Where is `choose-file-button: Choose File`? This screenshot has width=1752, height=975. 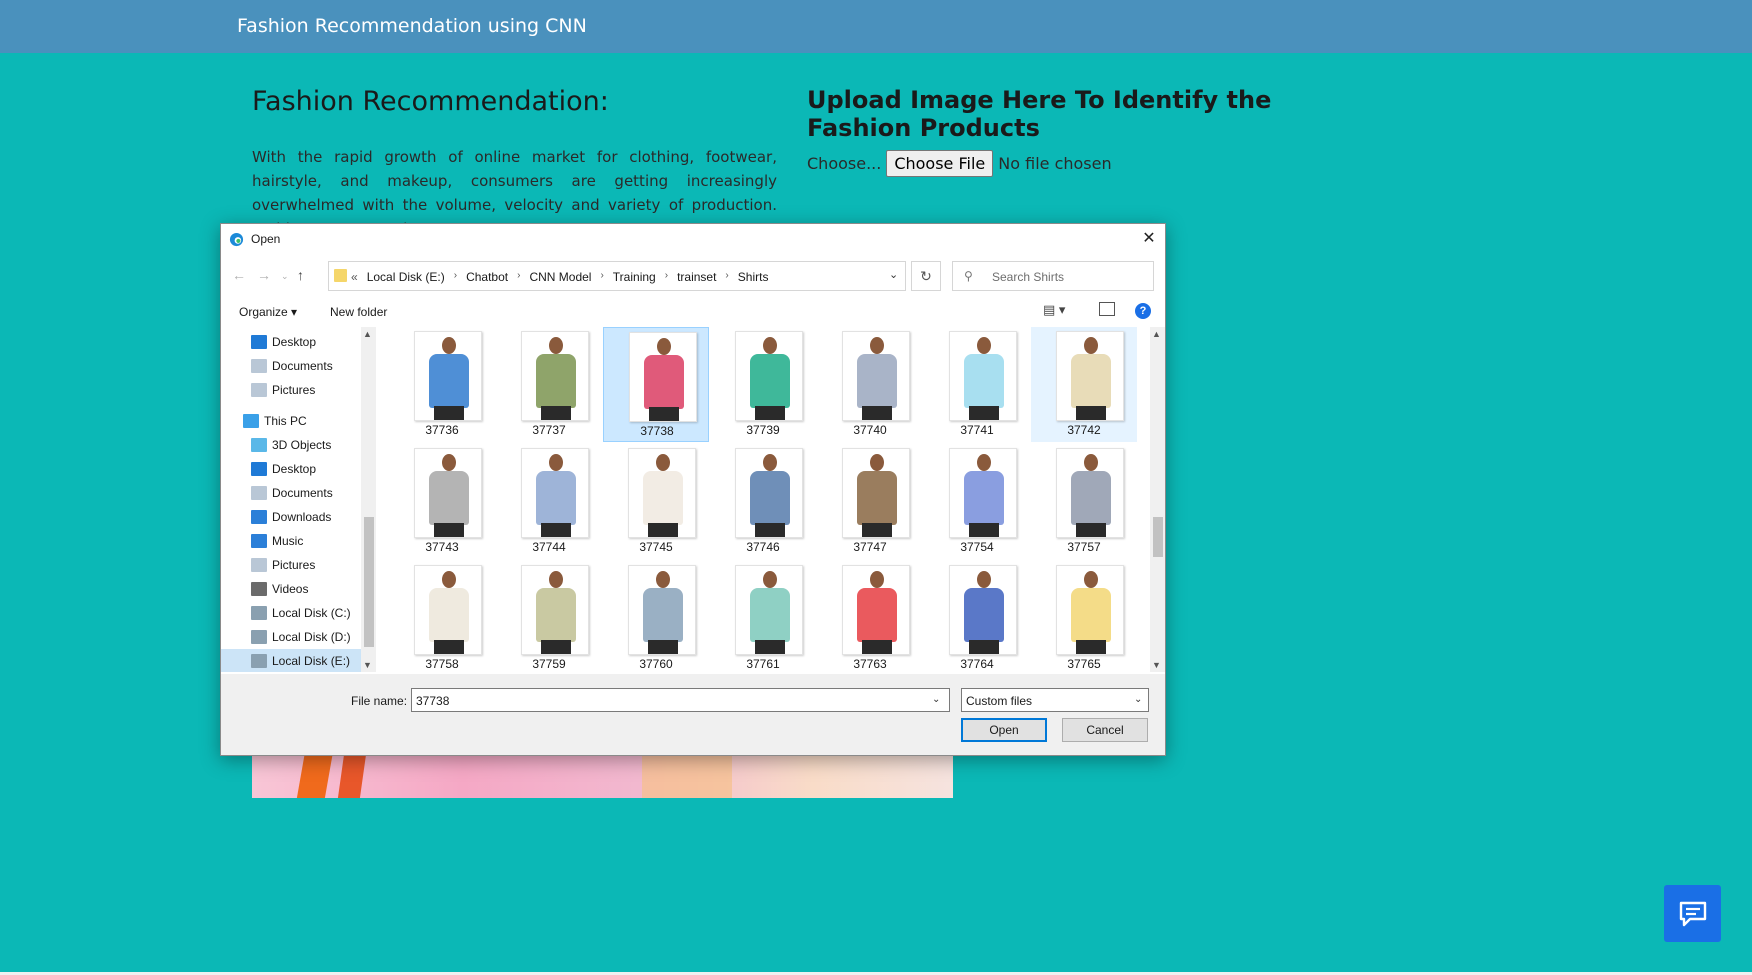
choose-file-button: Choose File is located at coordinates (940, 163).